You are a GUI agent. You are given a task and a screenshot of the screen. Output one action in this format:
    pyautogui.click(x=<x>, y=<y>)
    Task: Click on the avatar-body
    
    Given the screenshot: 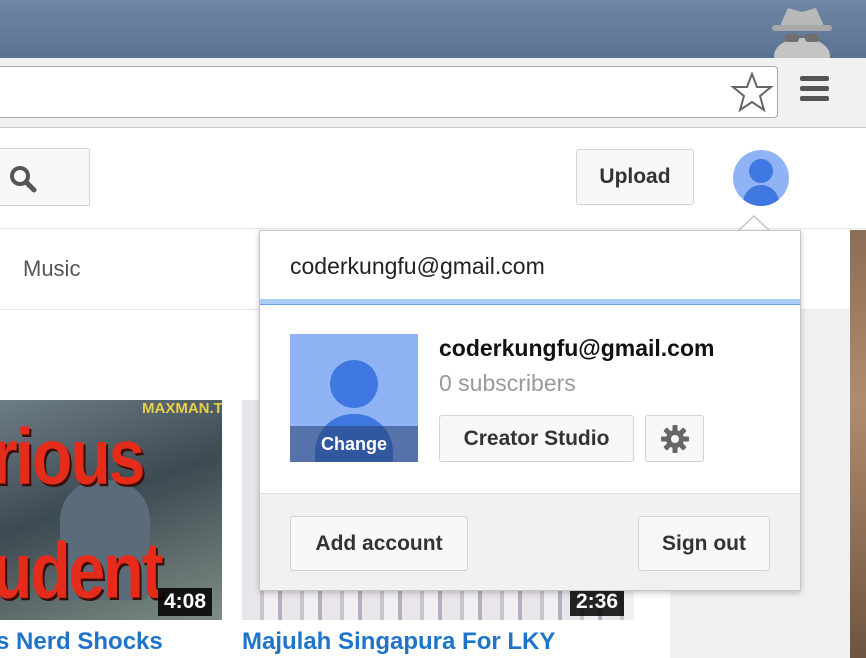 What is the action you would take?
    pyautogui.click(x=761, y=195)
    